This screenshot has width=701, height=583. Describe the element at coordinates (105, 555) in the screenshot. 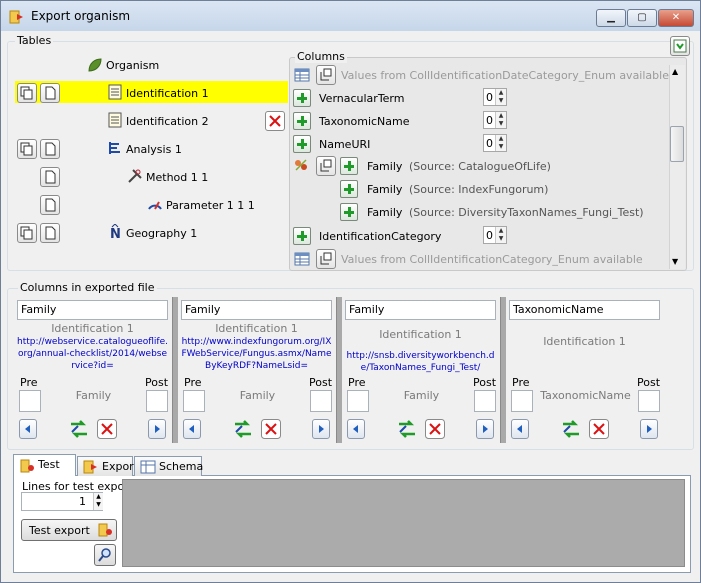

I see `view-test-result-button` at that location.